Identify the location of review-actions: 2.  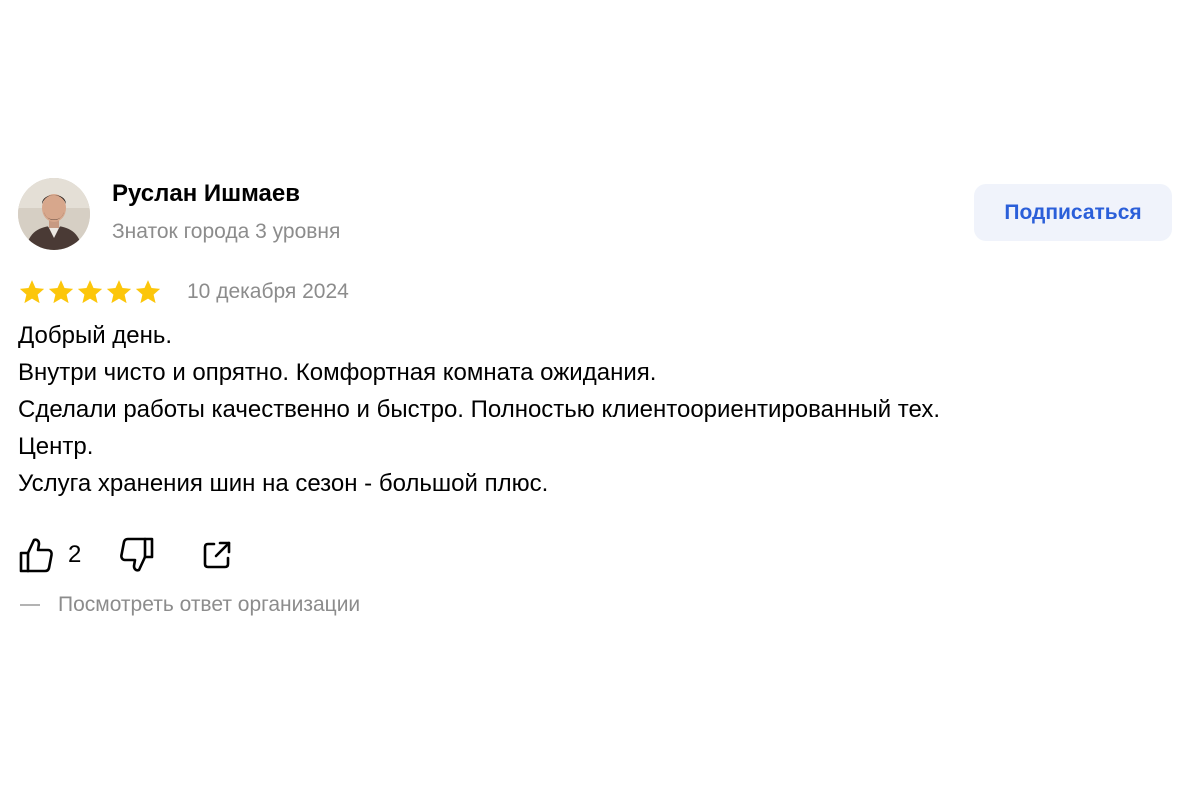
(595, 555).